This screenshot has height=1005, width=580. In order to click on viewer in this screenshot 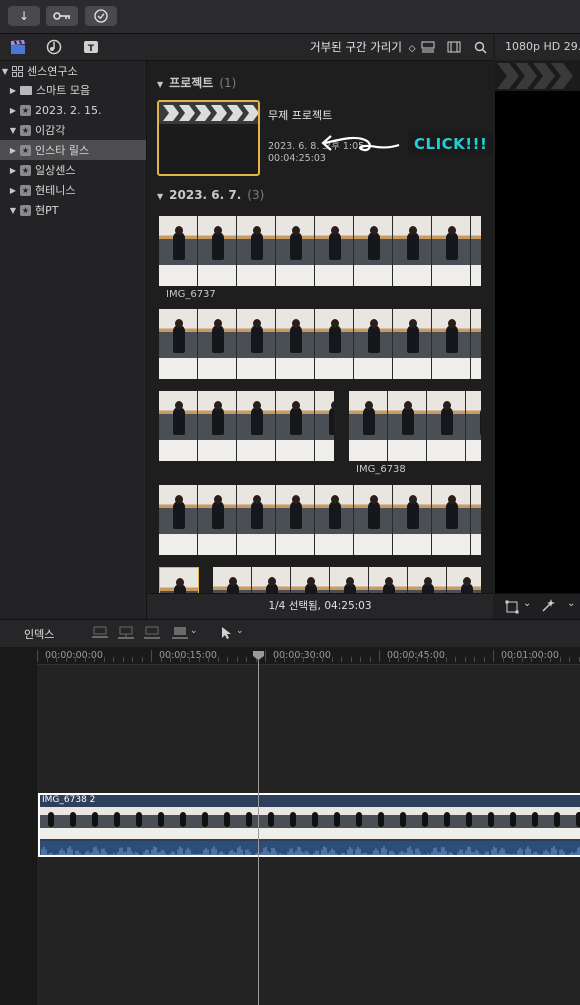, I will do `click(537, 327)`.